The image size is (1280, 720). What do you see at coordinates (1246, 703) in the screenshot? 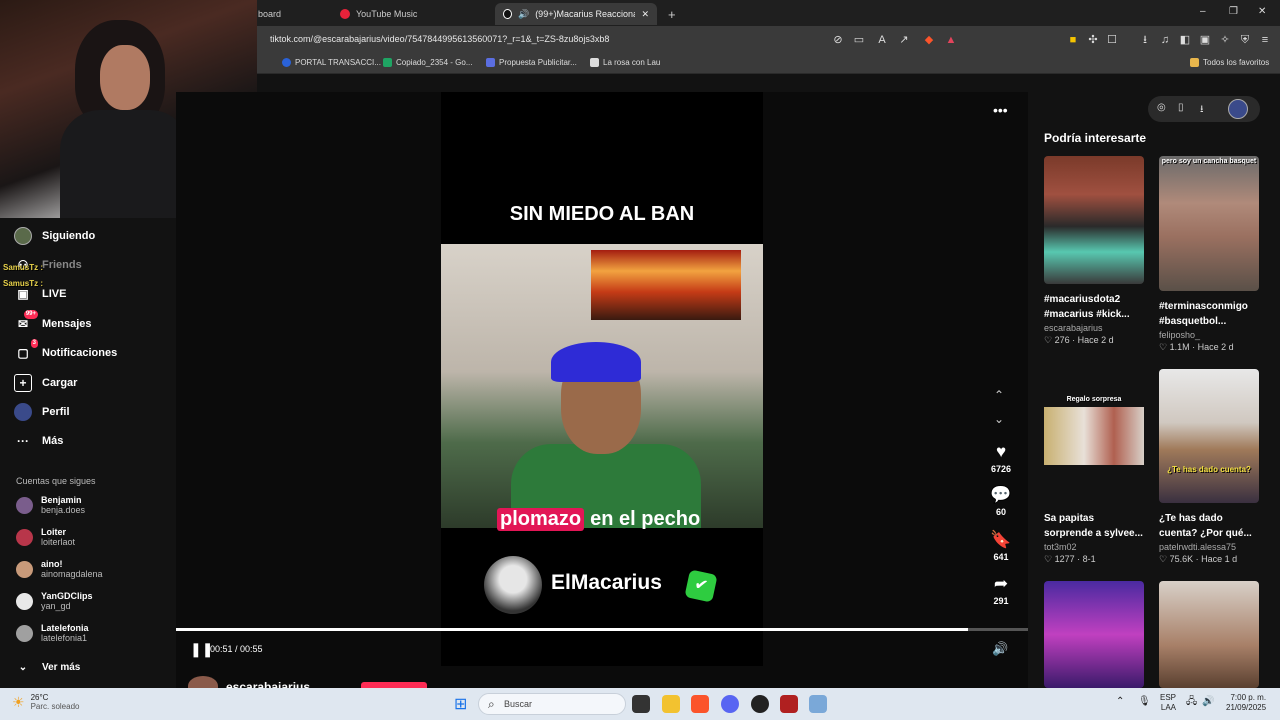
I see `clock: 7:00 p. m. 21/09/2025` at bounding box center [1246, 703].